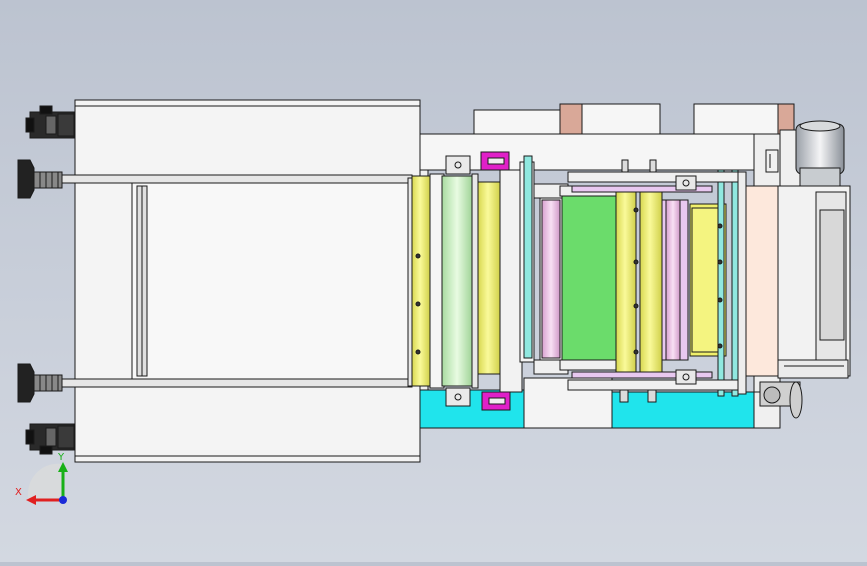  I want to click on triad-plane, so click(44, 481).